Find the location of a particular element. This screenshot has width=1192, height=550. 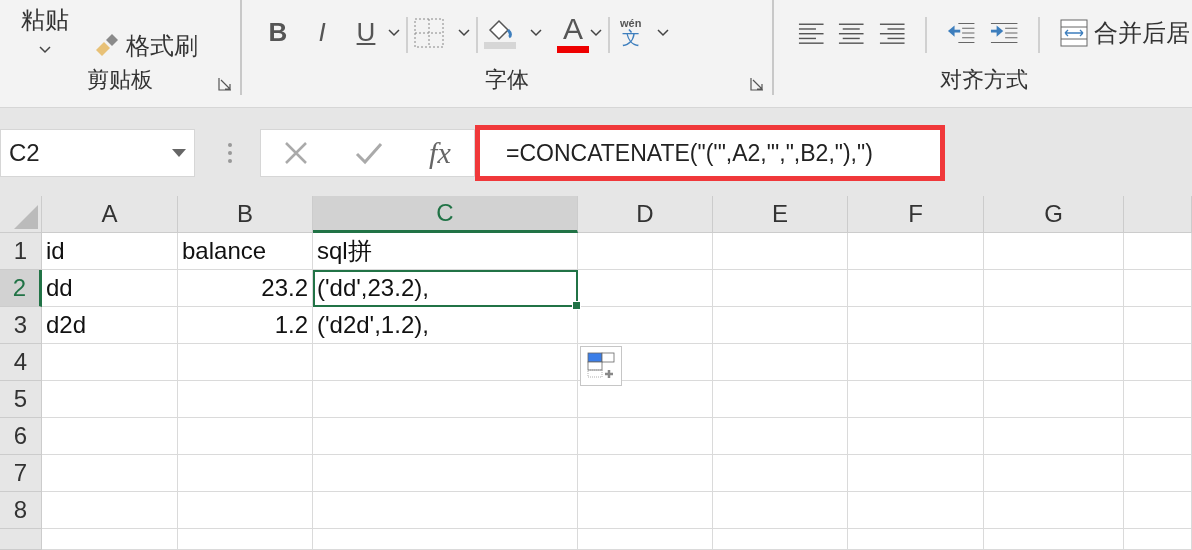

column-header: F is located at coordinates (916, 214).